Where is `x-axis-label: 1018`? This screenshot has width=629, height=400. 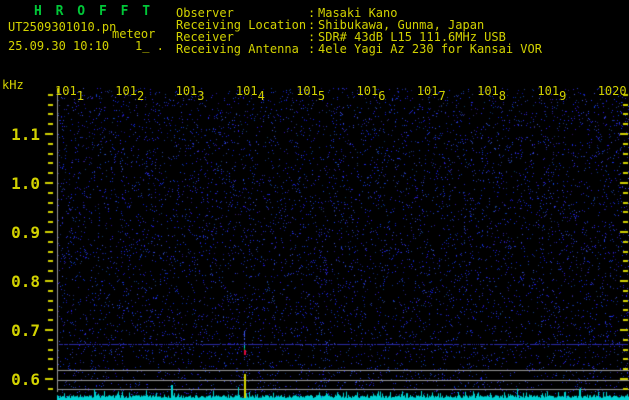
x-axis-label: 1018 is located at coordinates (491, 93).